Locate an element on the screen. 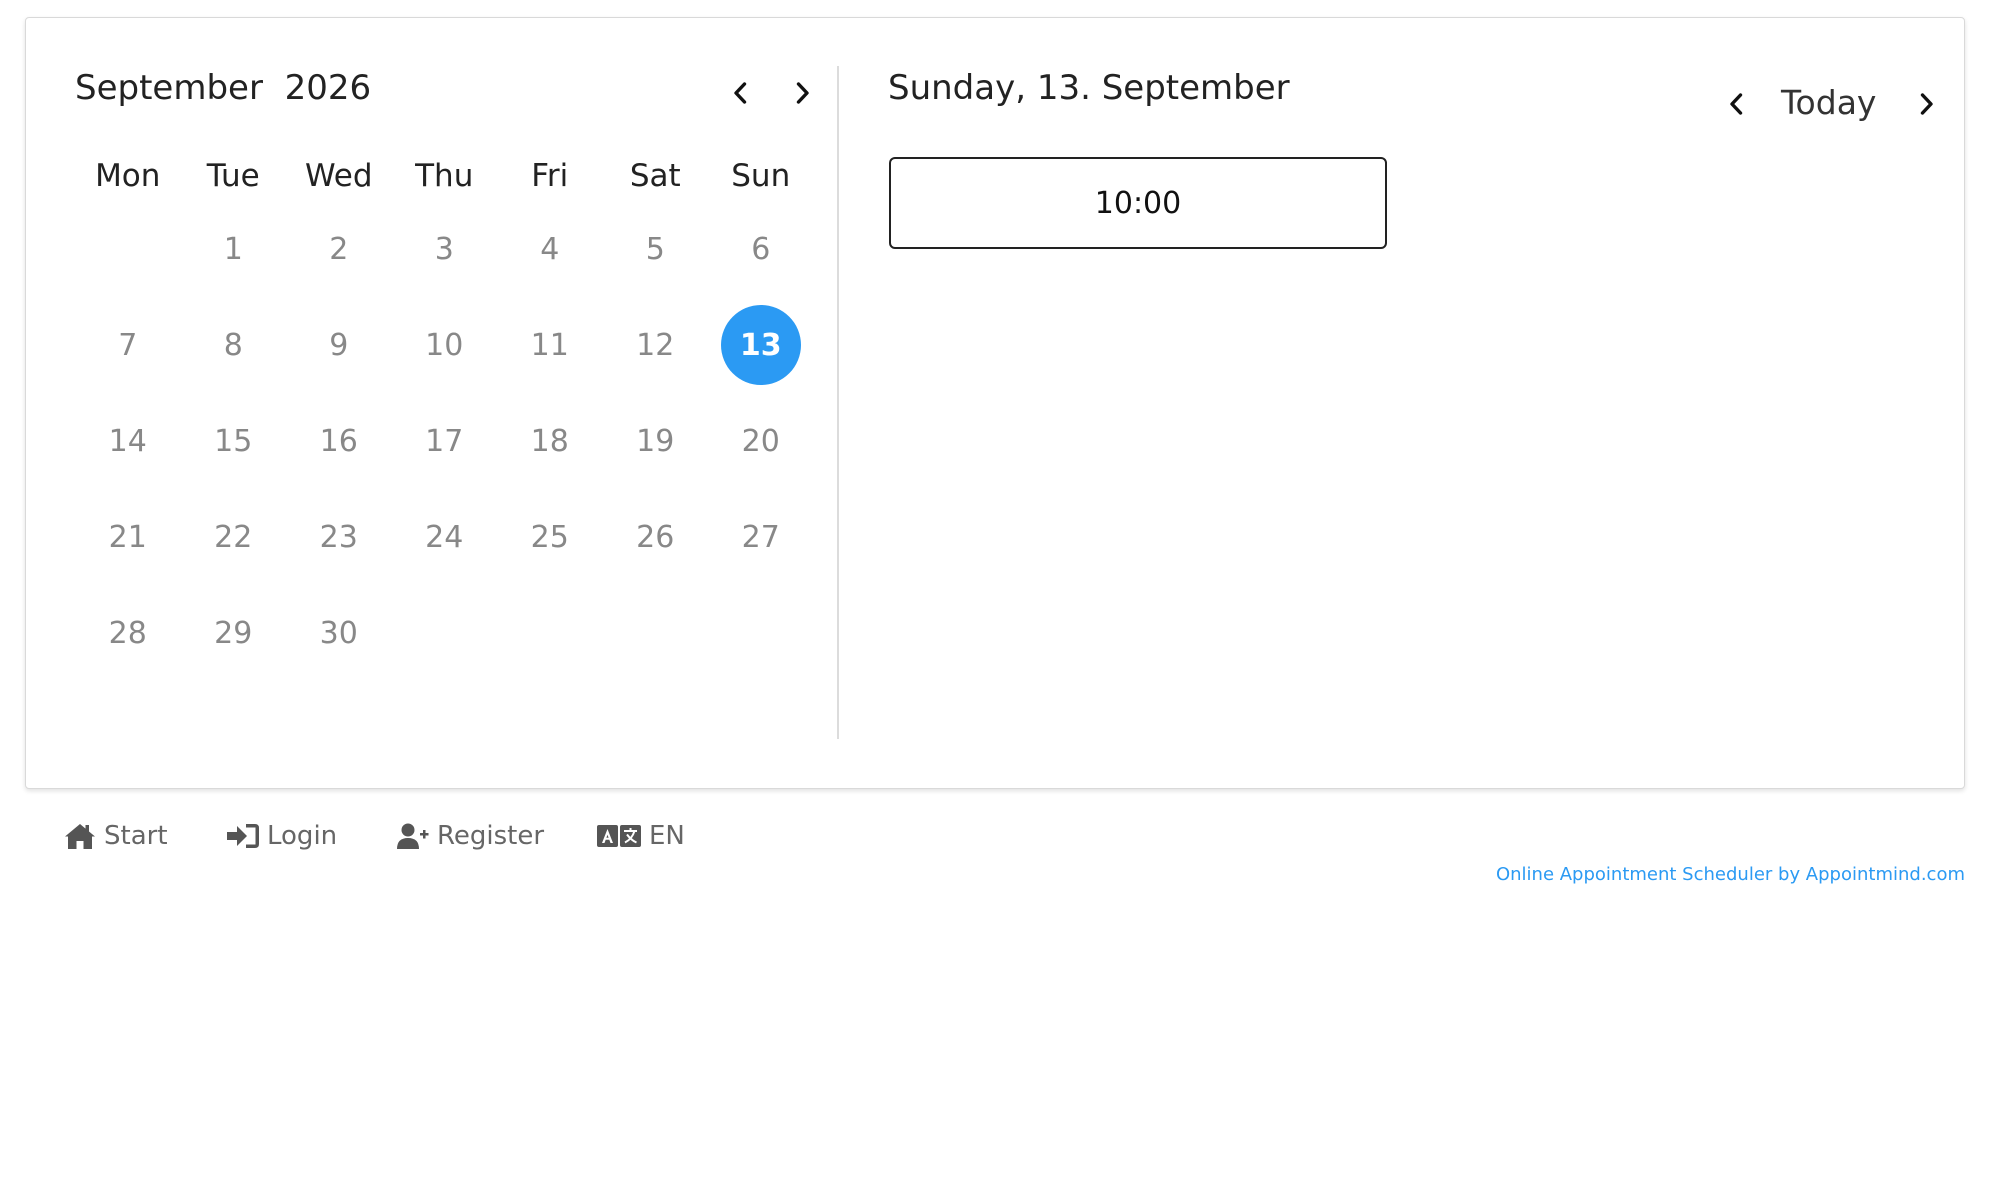  day-cell: 29 is located at coordinates (234, 657).